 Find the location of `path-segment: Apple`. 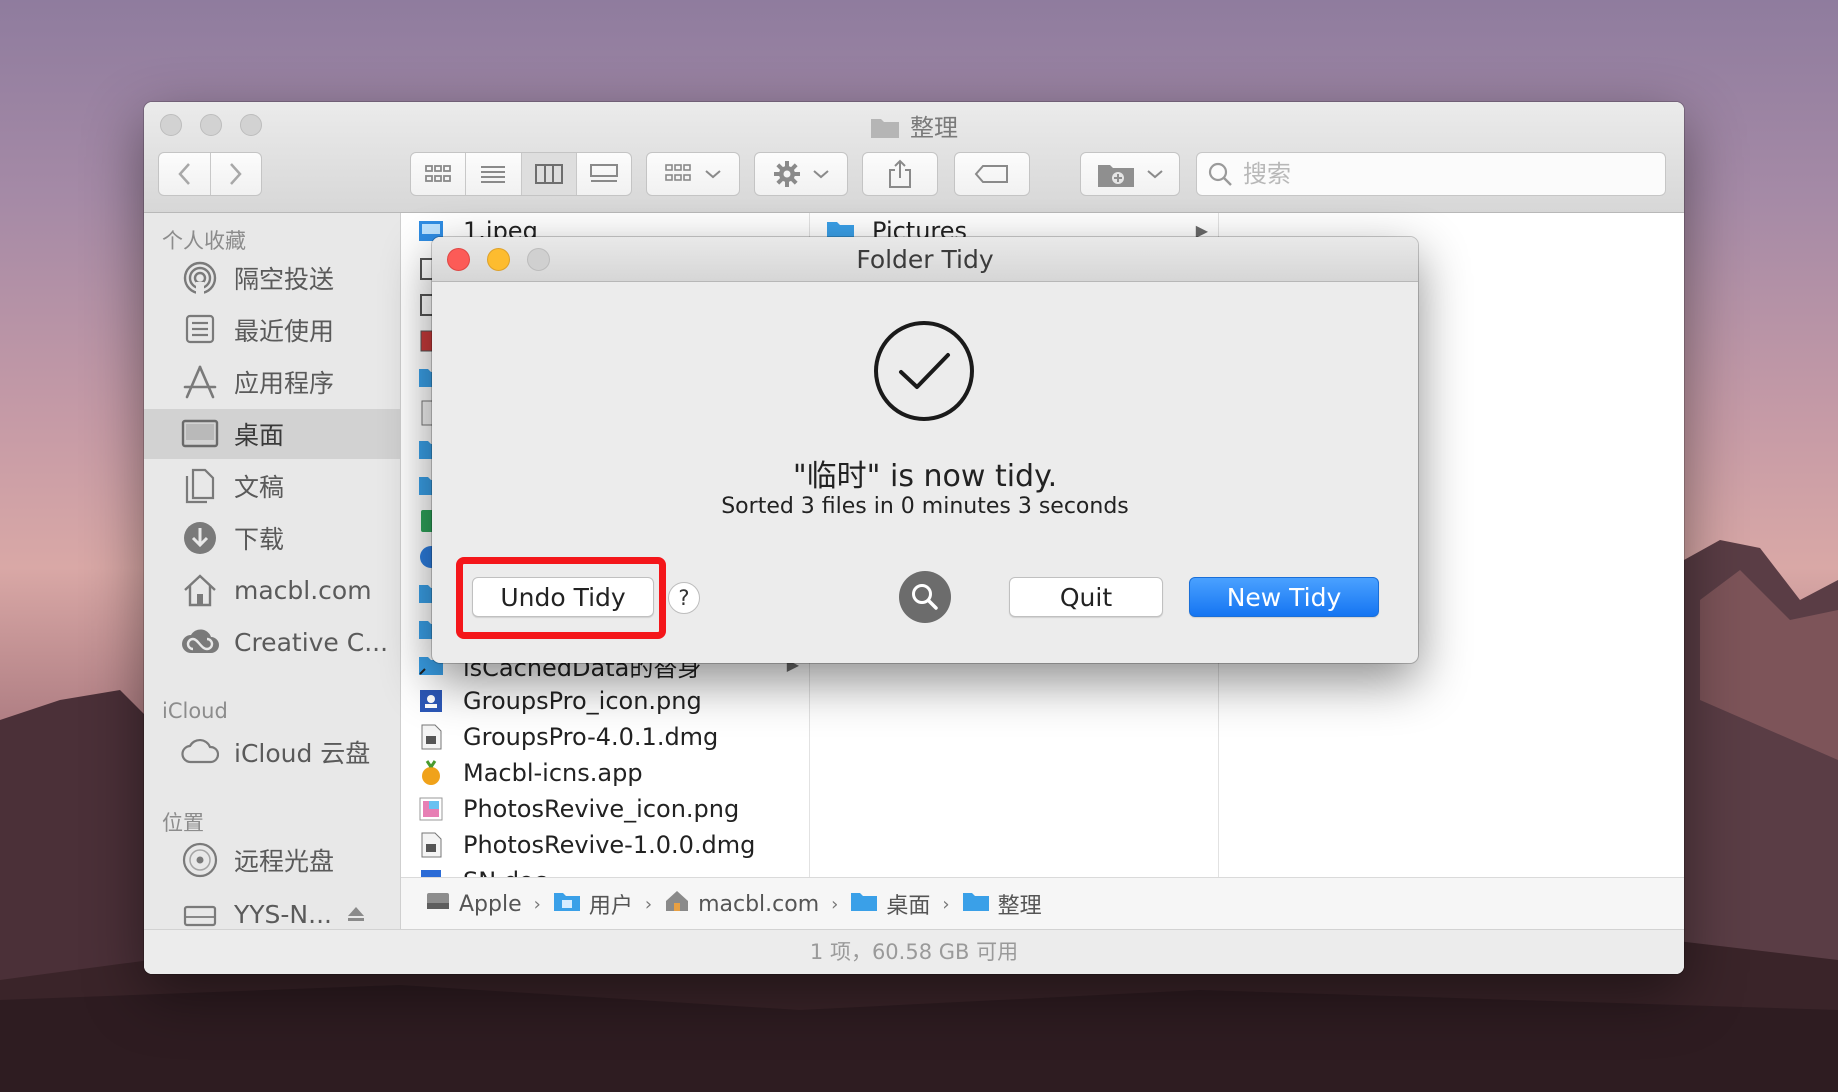

path-segment: Apple is located at coordinates (473, 904).